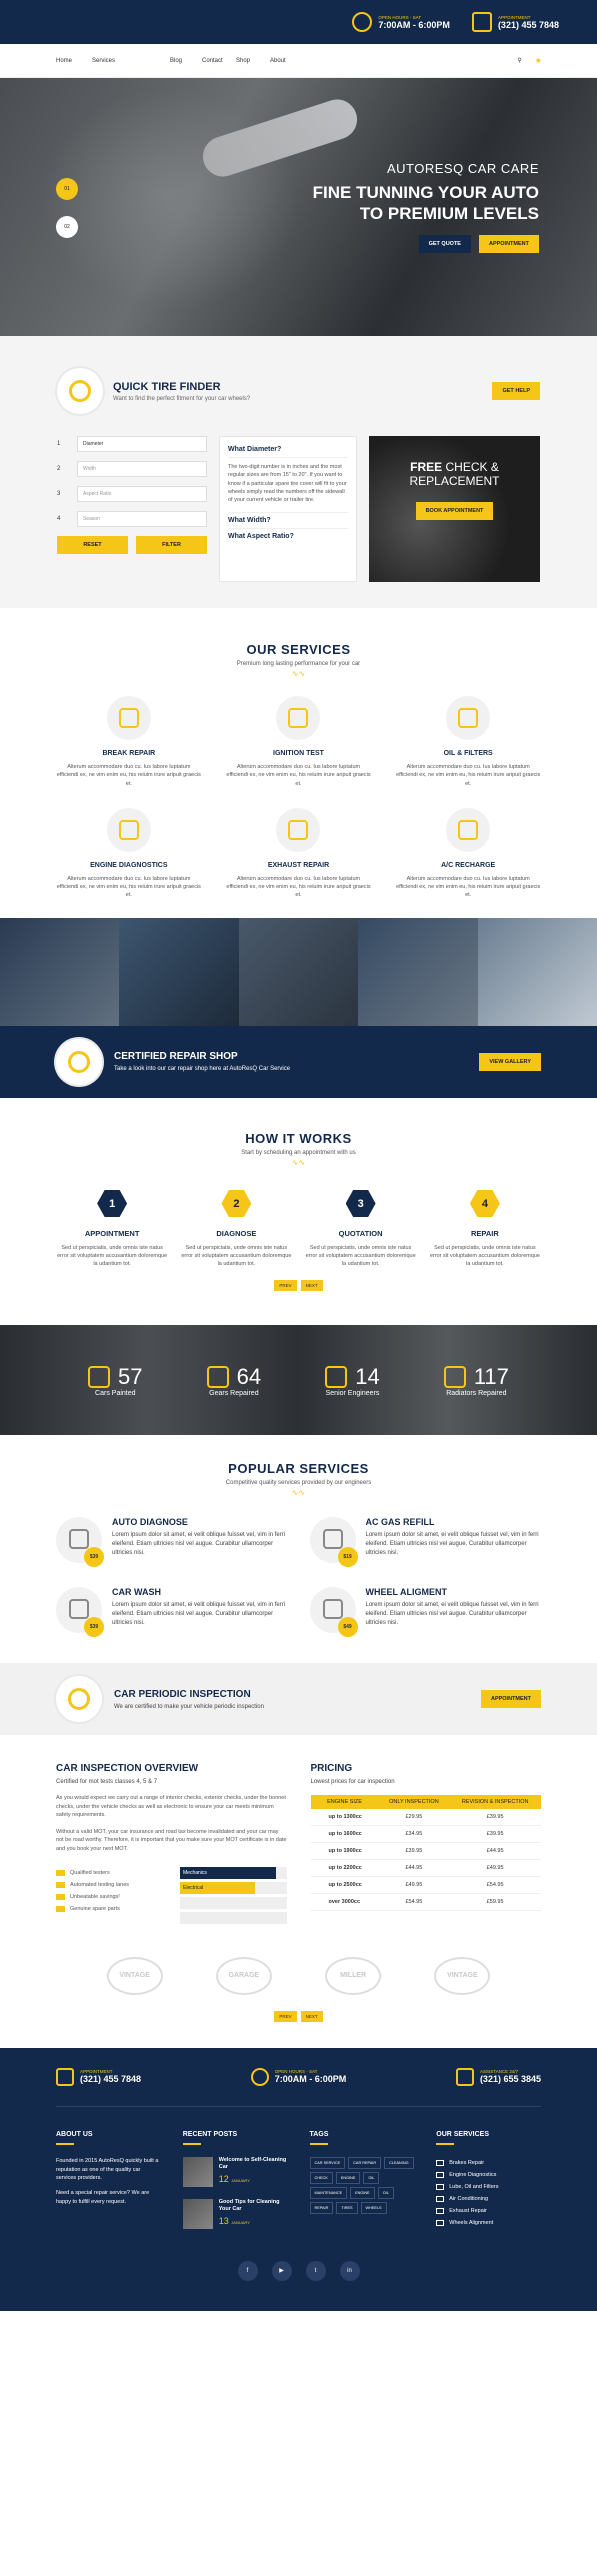  I want to click on youtube-icon: ▶, so click(281, 2270).